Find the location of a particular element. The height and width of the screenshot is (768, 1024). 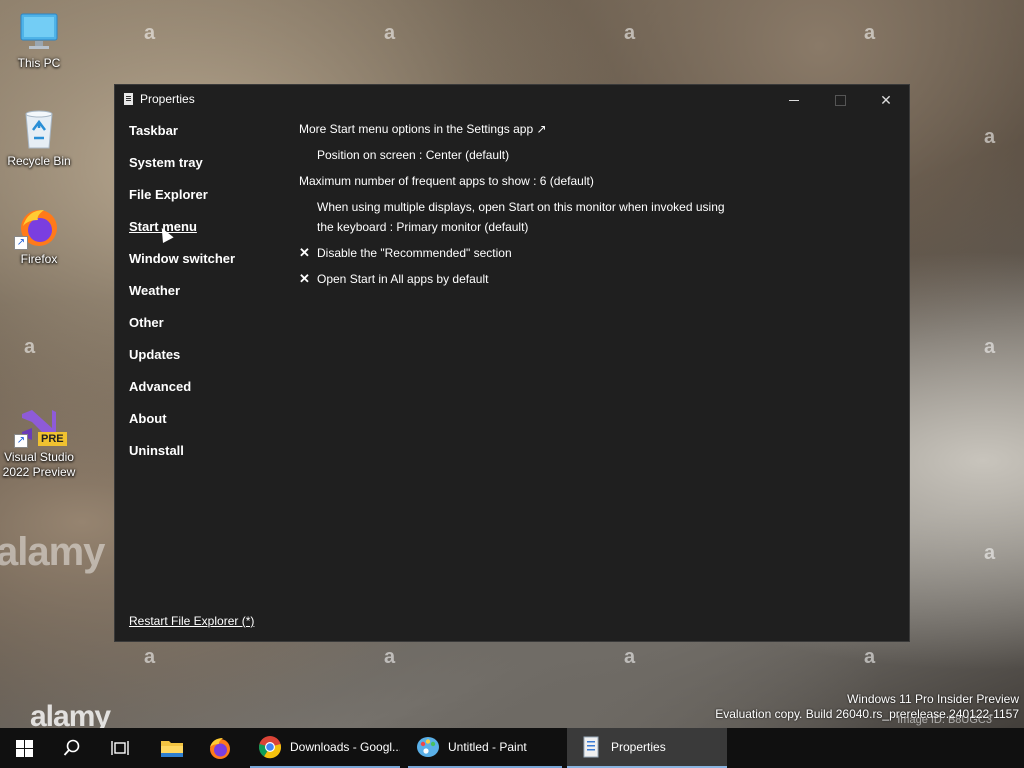

nav-item-uninstall: Uninstall is located at coordinates (182, 458).